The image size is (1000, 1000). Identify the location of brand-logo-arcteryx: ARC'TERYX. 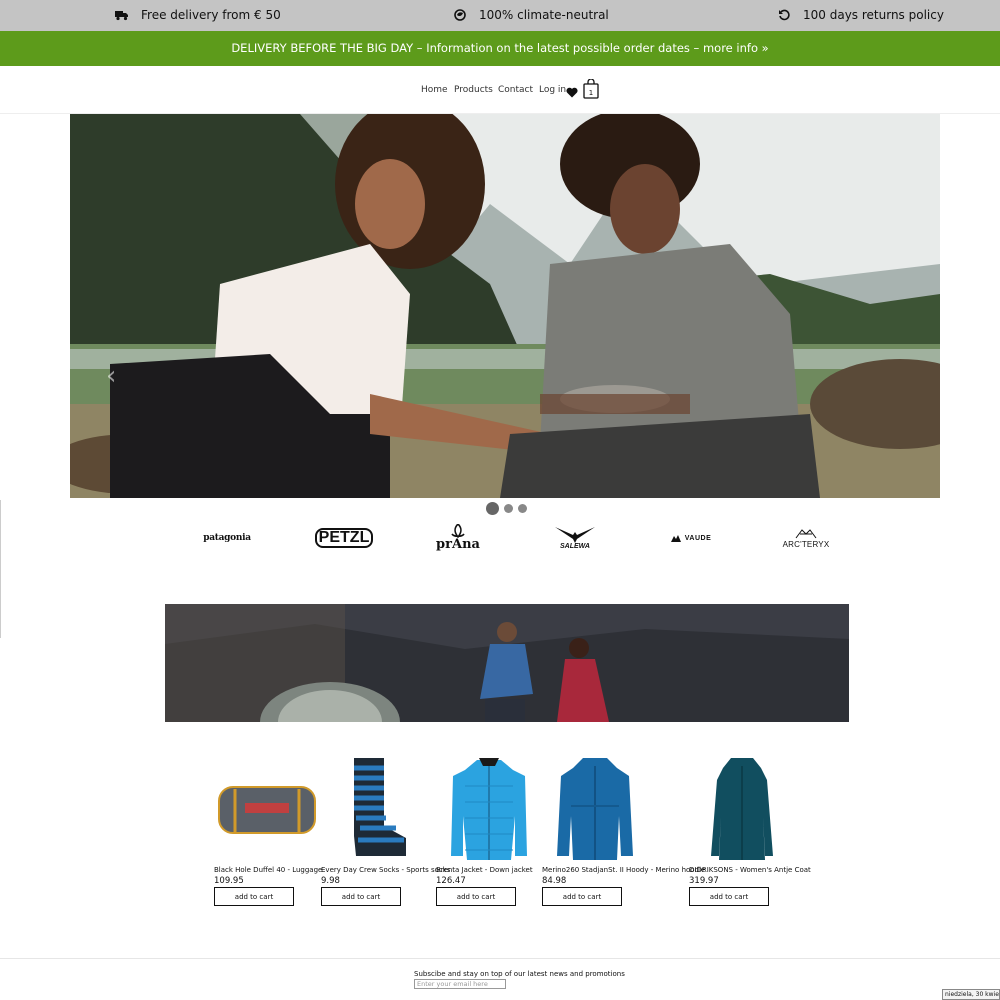
(806, 538).